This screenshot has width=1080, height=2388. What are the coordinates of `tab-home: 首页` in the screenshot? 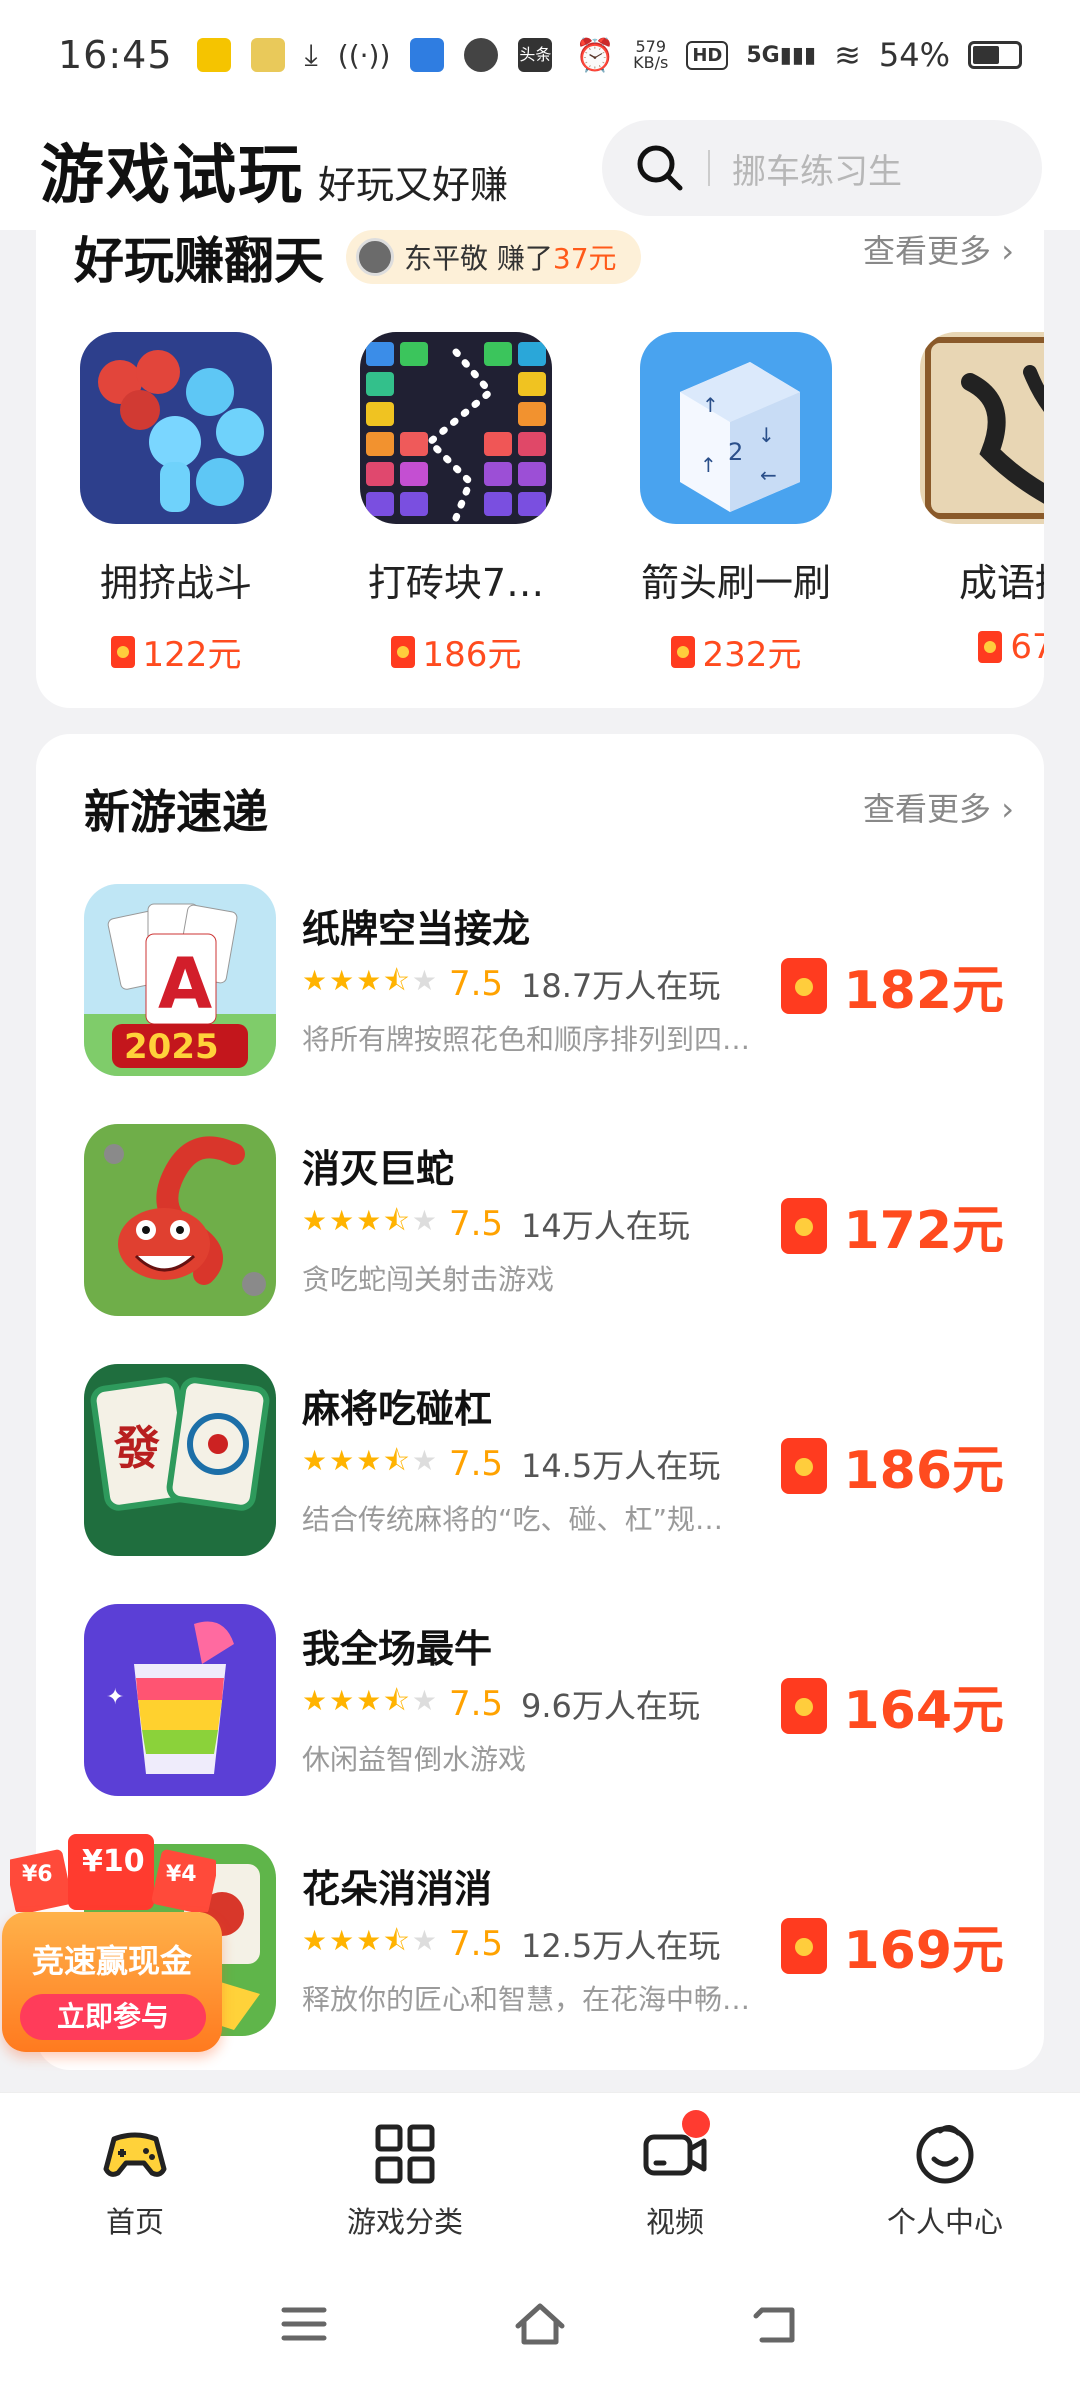 It's located at (135, 2176).